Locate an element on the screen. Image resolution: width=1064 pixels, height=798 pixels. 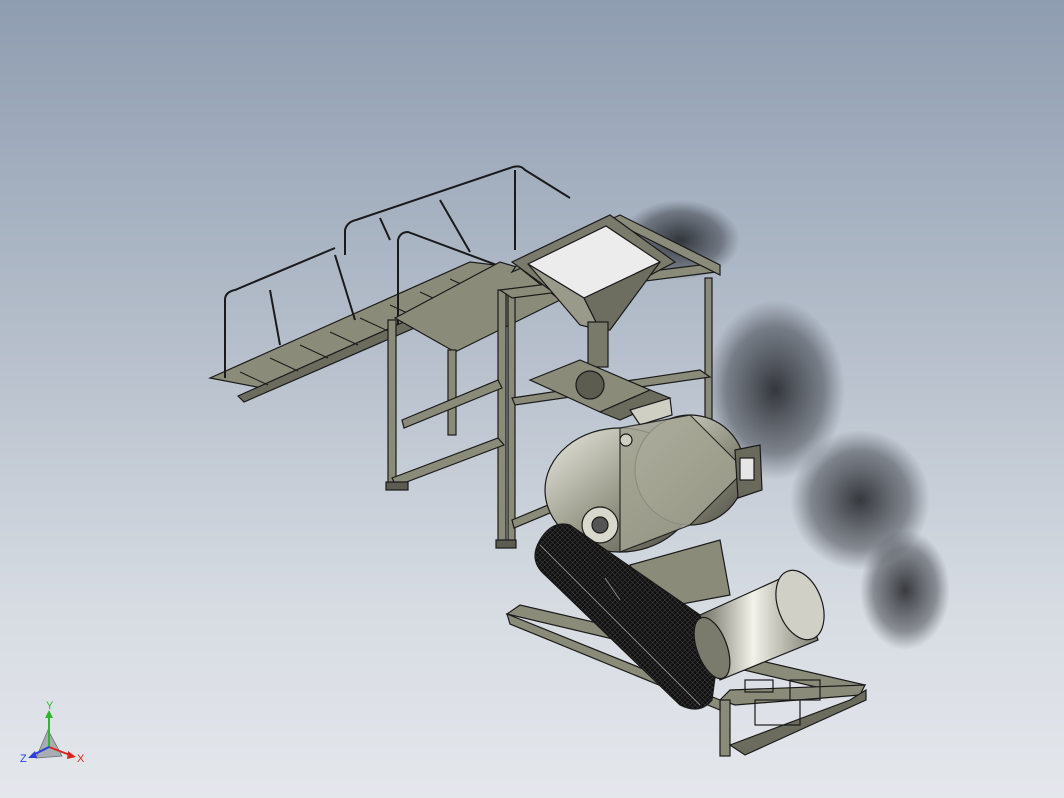
triad-z-arrow is located at coordinates (32, 754).